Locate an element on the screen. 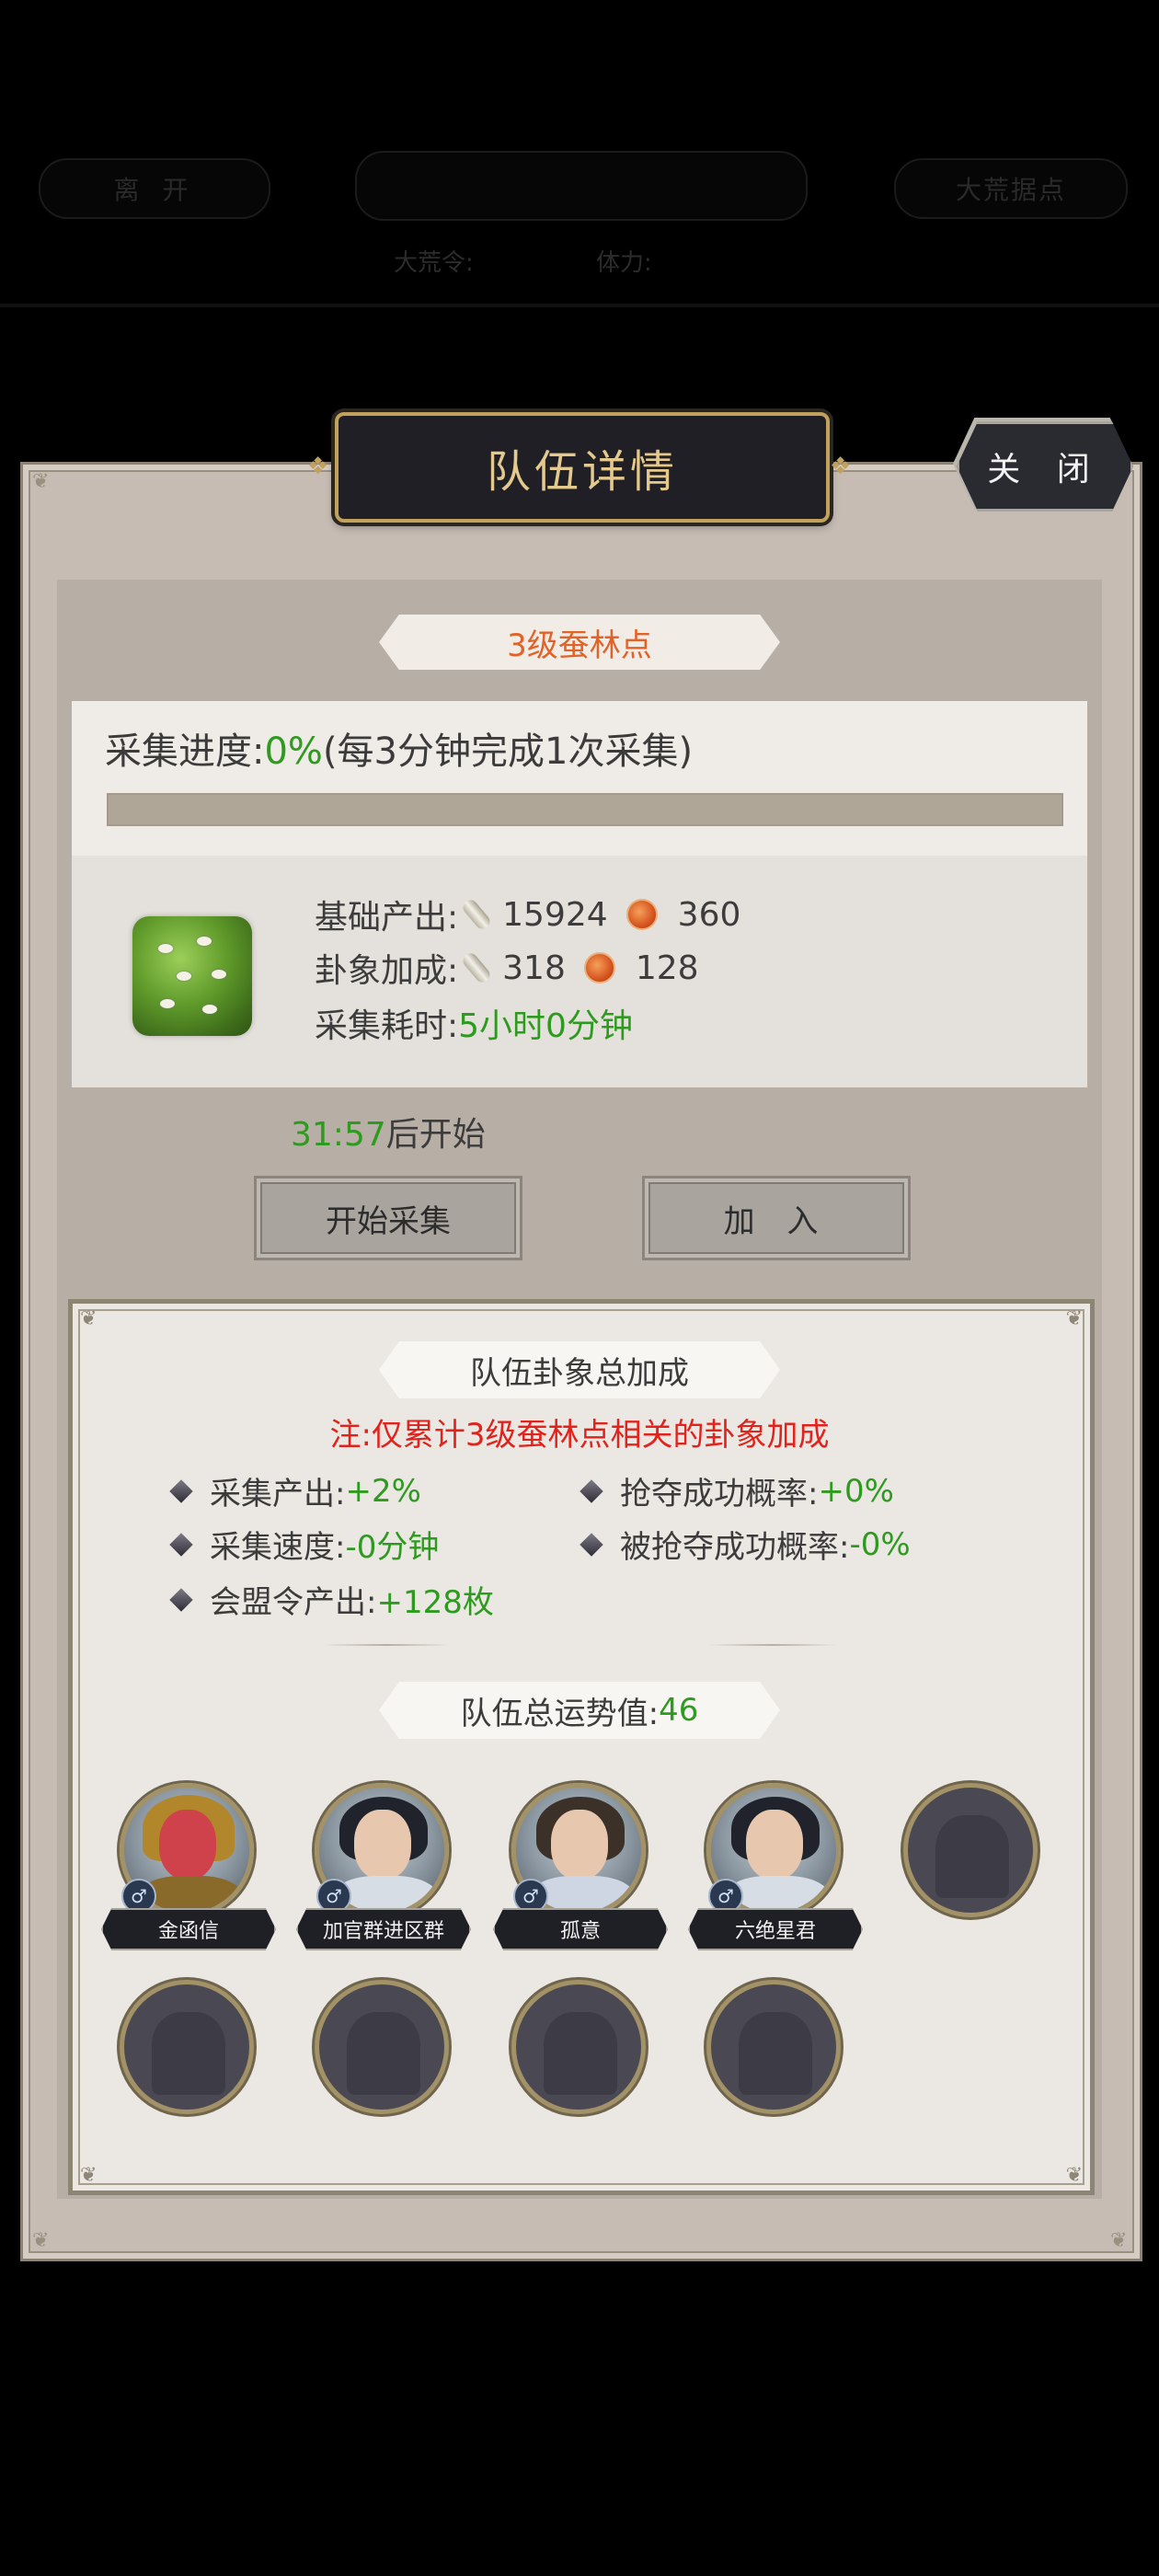  progress-note: (每3分钟完成1次采集) is located at coordinates (508, 751).